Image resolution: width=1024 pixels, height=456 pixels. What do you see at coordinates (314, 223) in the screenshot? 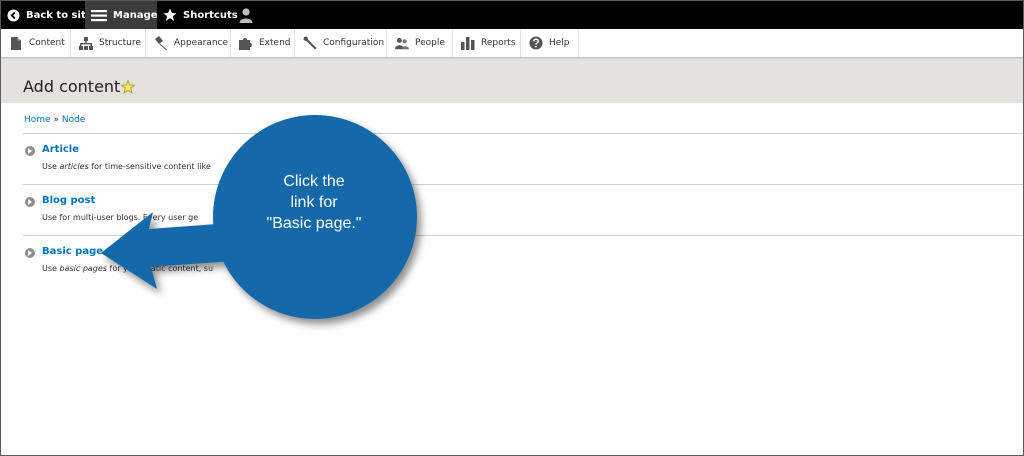
I see `callout-line: "Basic page."` at bounding box center [314, 223].